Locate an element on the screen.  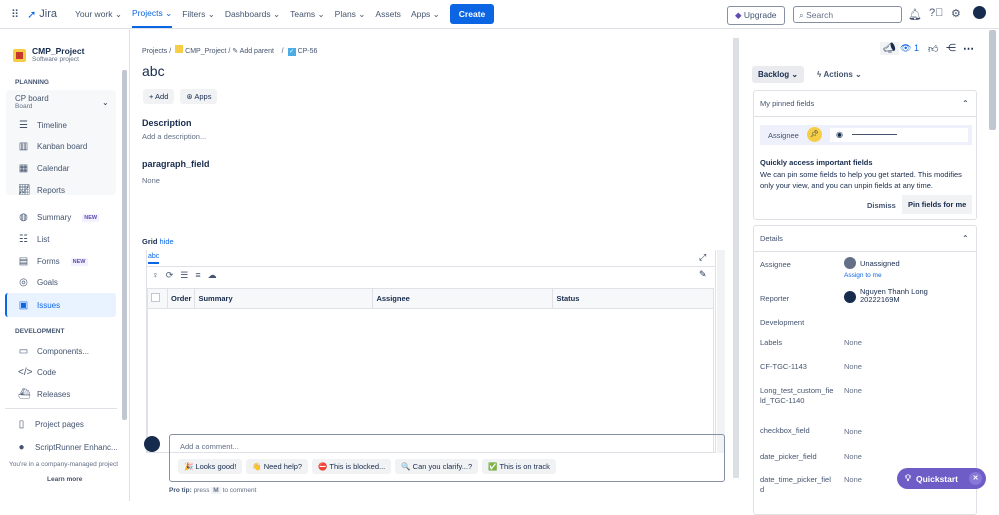
sidebar-item-releases: ⛴︎ Releases is located at coordinates (44, 394).